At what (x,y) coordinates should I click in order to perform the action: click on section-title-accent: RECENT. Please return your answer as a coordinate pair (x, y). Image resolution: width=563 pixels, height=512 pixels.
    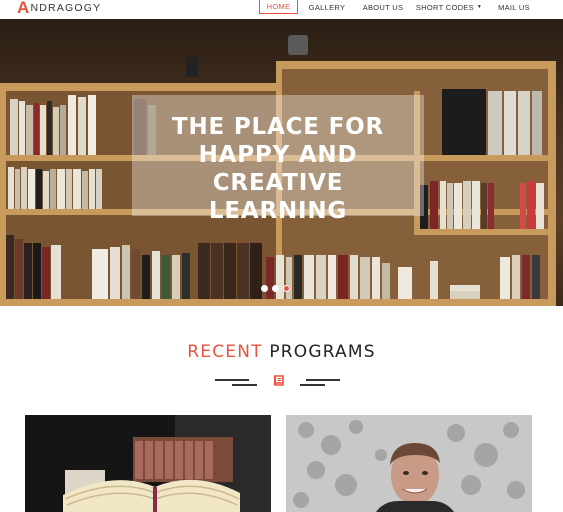
    Looking at the image, I should click on (225, 352).